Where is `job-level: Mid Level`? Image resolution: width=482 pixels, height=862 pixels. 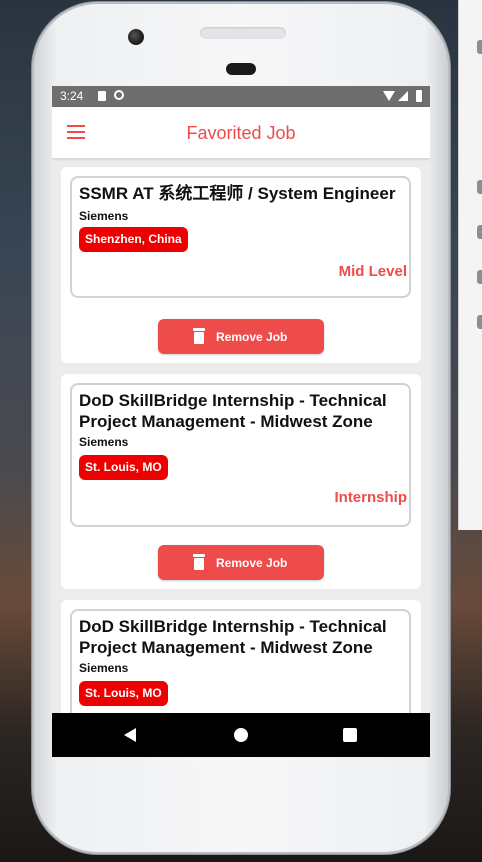 job-level: Mid Level is located at coordinates (372, 271).